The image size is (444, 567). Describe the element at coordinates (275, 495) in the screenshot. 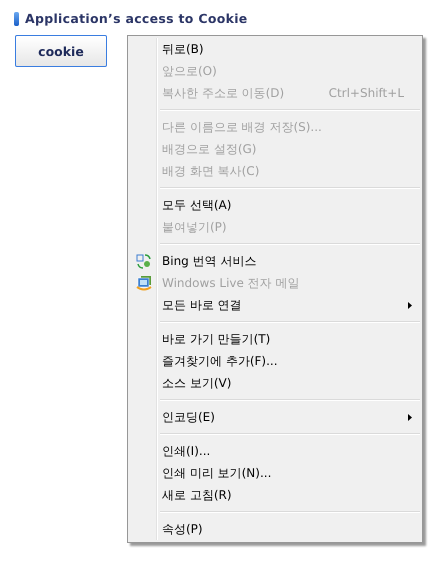

I see `menu-item: 새로 고침(R)` at that location.